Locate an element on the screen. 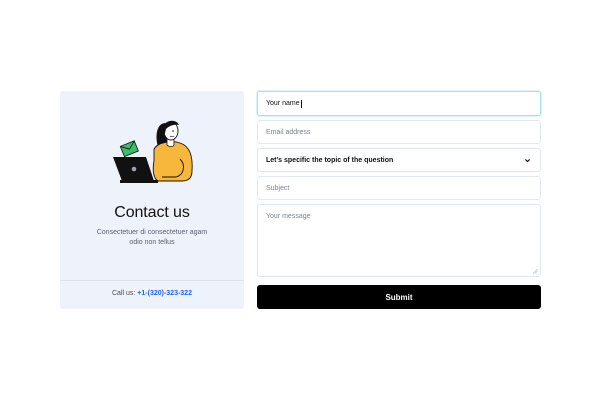  email-placeholder: Email address is located at coordinates (288, 132).